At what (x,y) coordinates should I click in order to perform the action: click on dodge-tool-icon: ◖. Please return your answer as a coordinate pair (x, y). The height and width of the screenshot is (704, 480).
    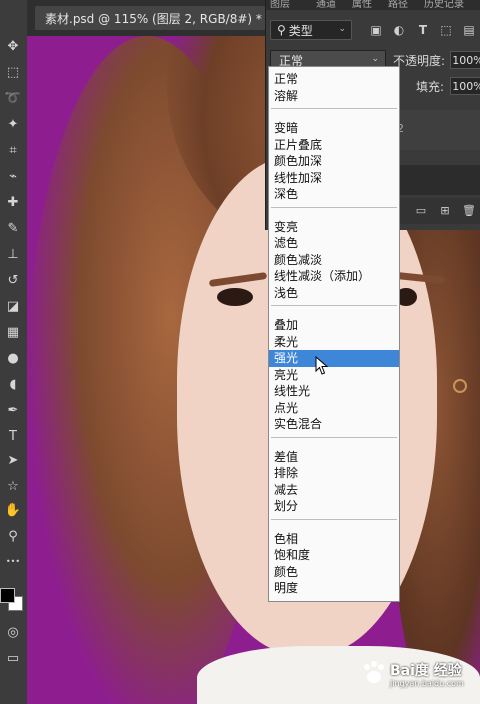
    Looking at the image, I should click on (13, 384).